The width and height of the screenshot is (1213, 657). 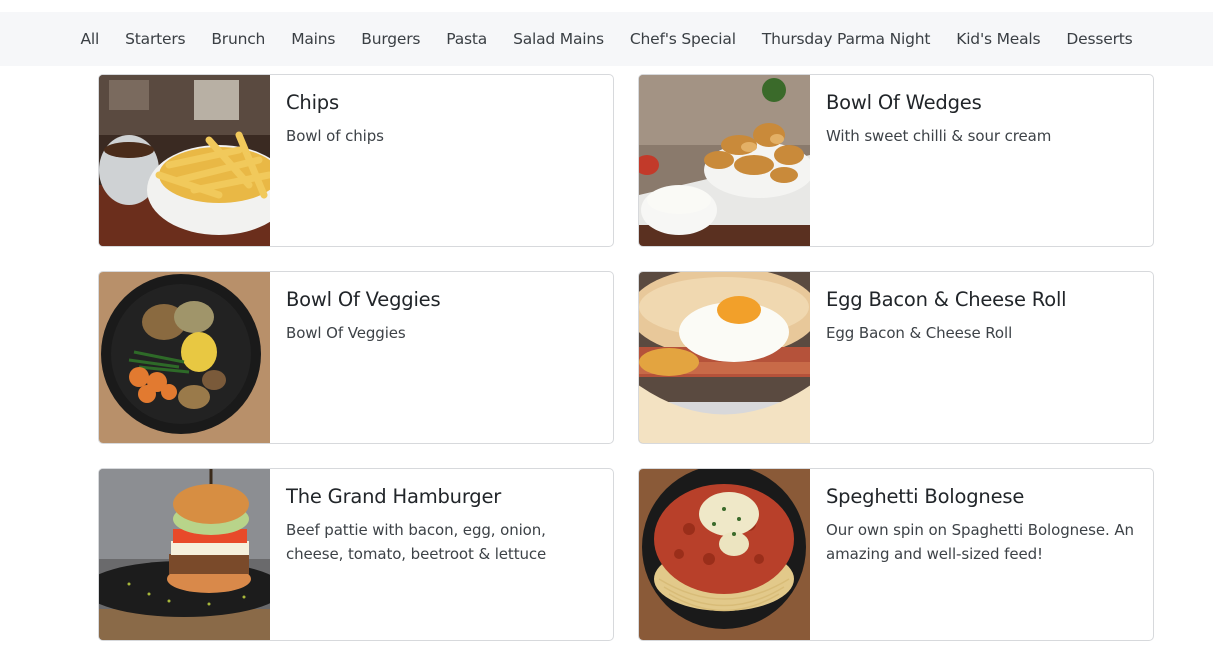 What do you see at coordinates (155, 39) in the screenshot?
I see `nav-starters: Starters` at bounding box center [155, 39].